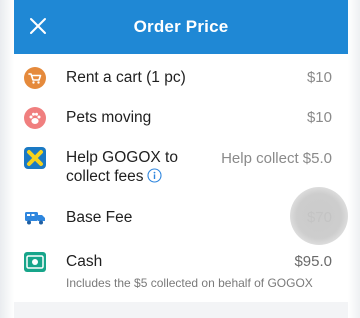 Image resolution: width=360 pixels, height=318 pixels. I want to click on item-price: $95.0, so click(313, 261).